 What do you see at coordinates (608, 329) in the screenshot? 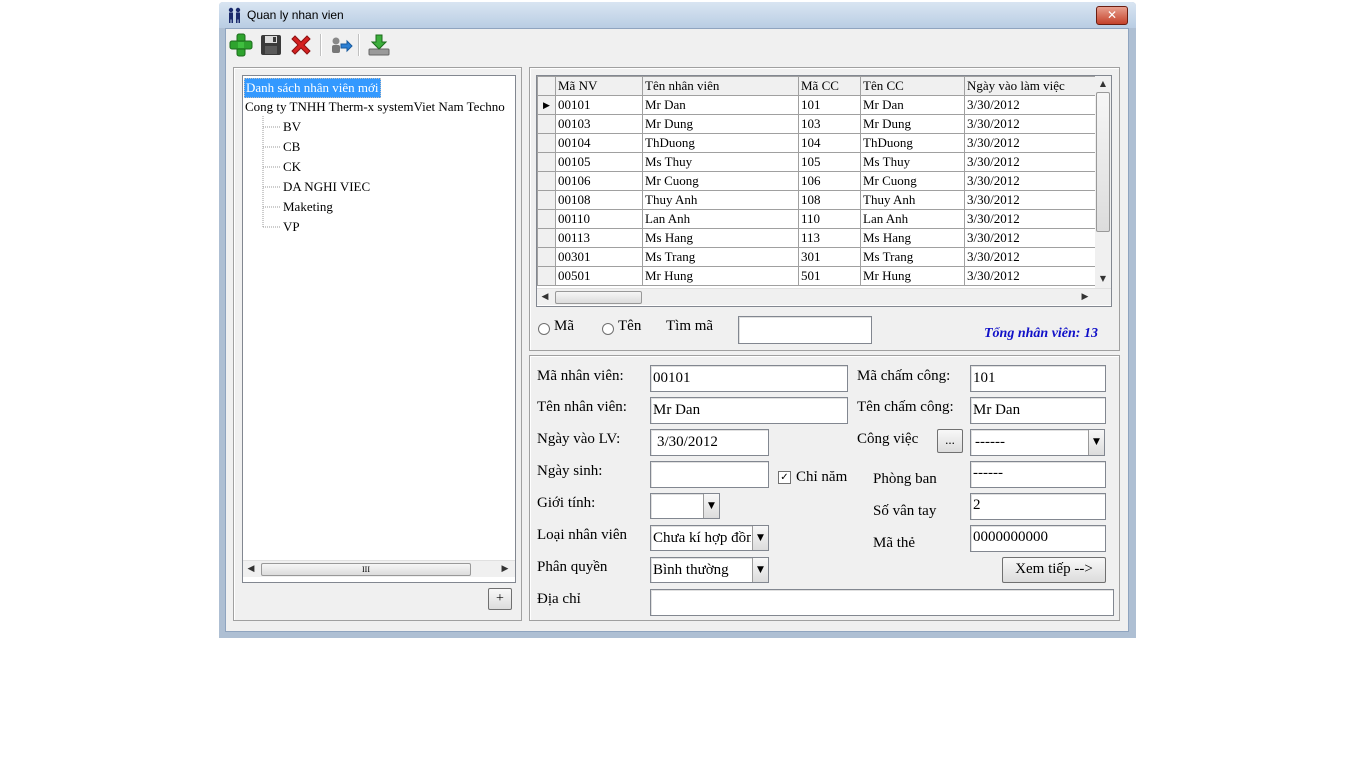
I see `radio-search-by-ten` at bounding box center [608, 329].